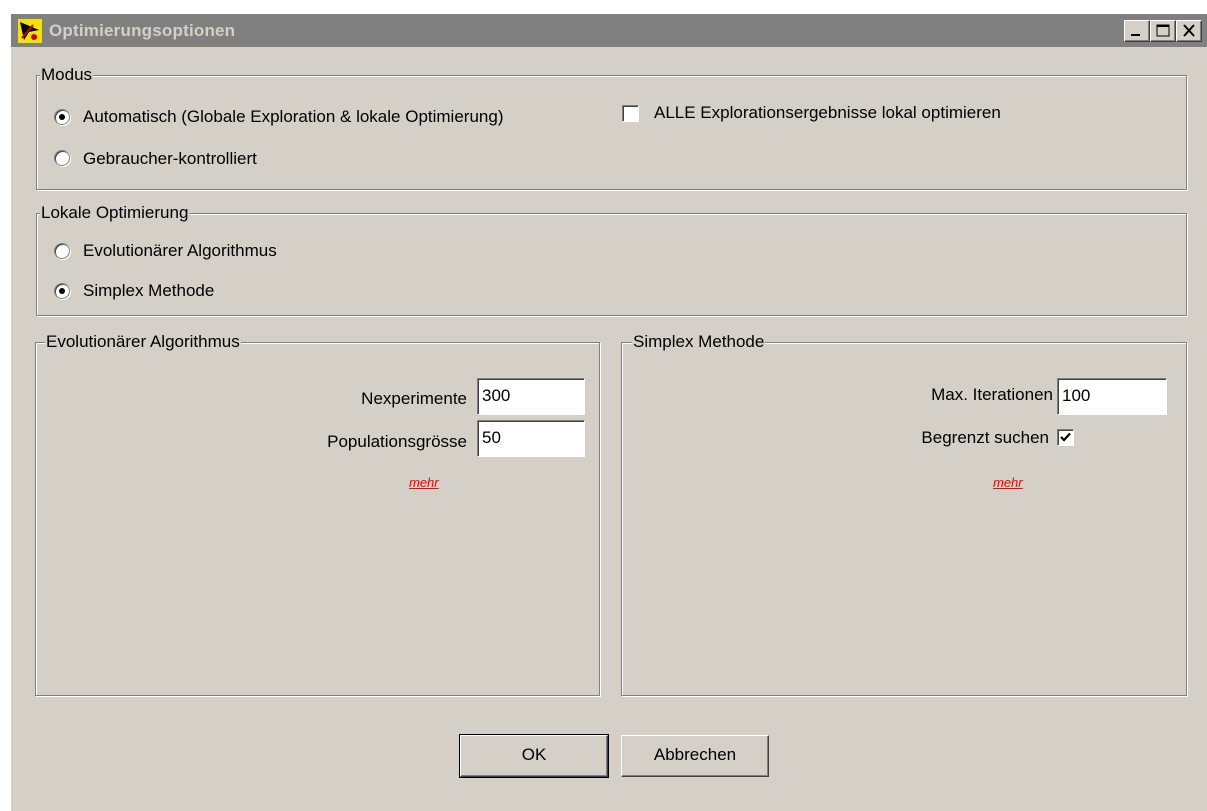 The width and height of the screenshot is (1207, 811). I want to click on checkmark-icon, so click(1065, 437).